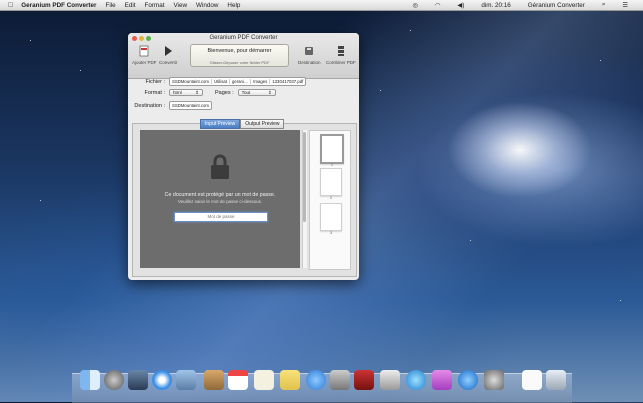  Describe the element at coordinates (415, 5) in the screenshot. I see `sync-icon: ◎` at that location.